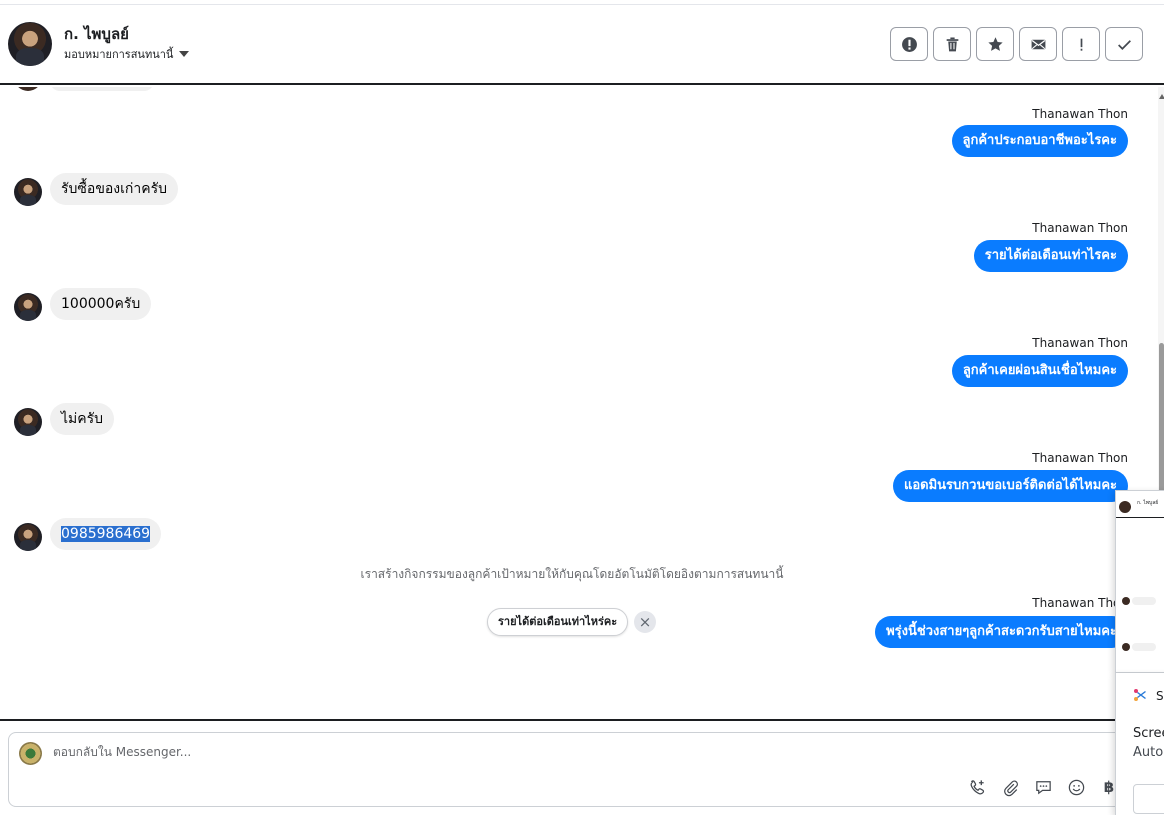 This screenshot has height=815, width=1164. I want to click on attach-button, so click(1010, 787).